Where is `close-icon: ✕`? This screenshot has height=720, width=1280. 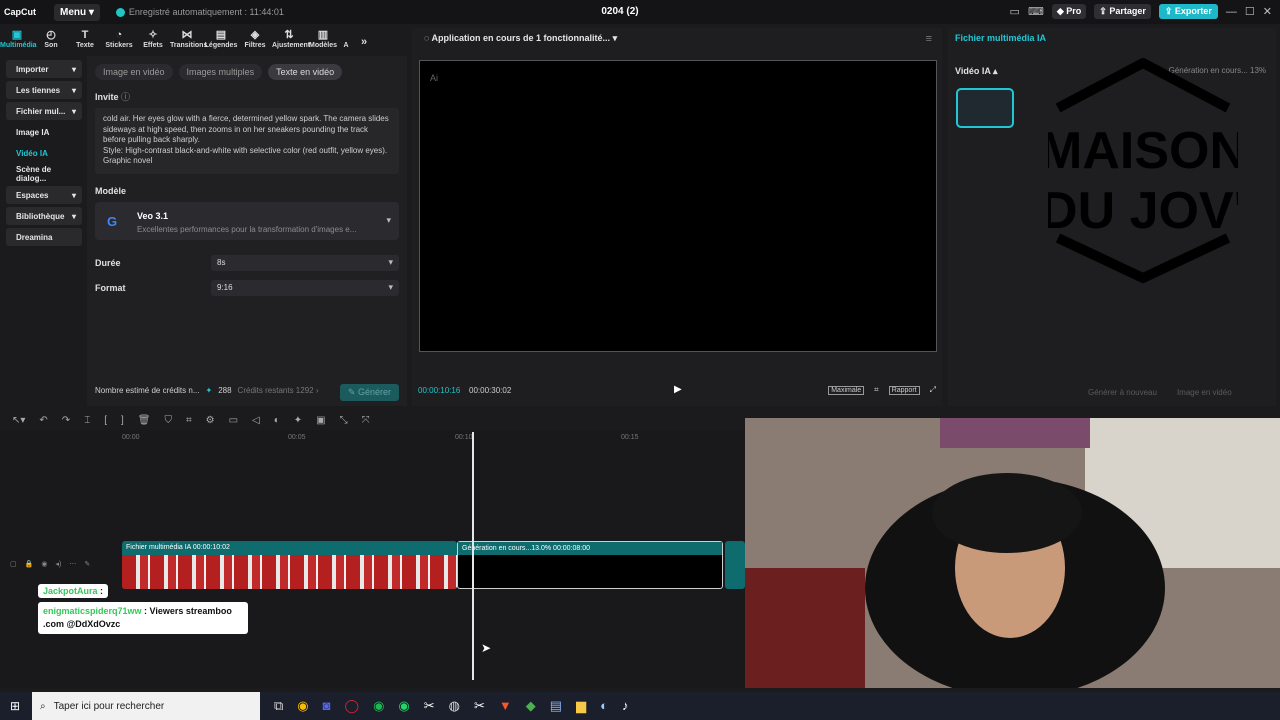
close-icon: ✕ is located at coordinates (1267, 11).